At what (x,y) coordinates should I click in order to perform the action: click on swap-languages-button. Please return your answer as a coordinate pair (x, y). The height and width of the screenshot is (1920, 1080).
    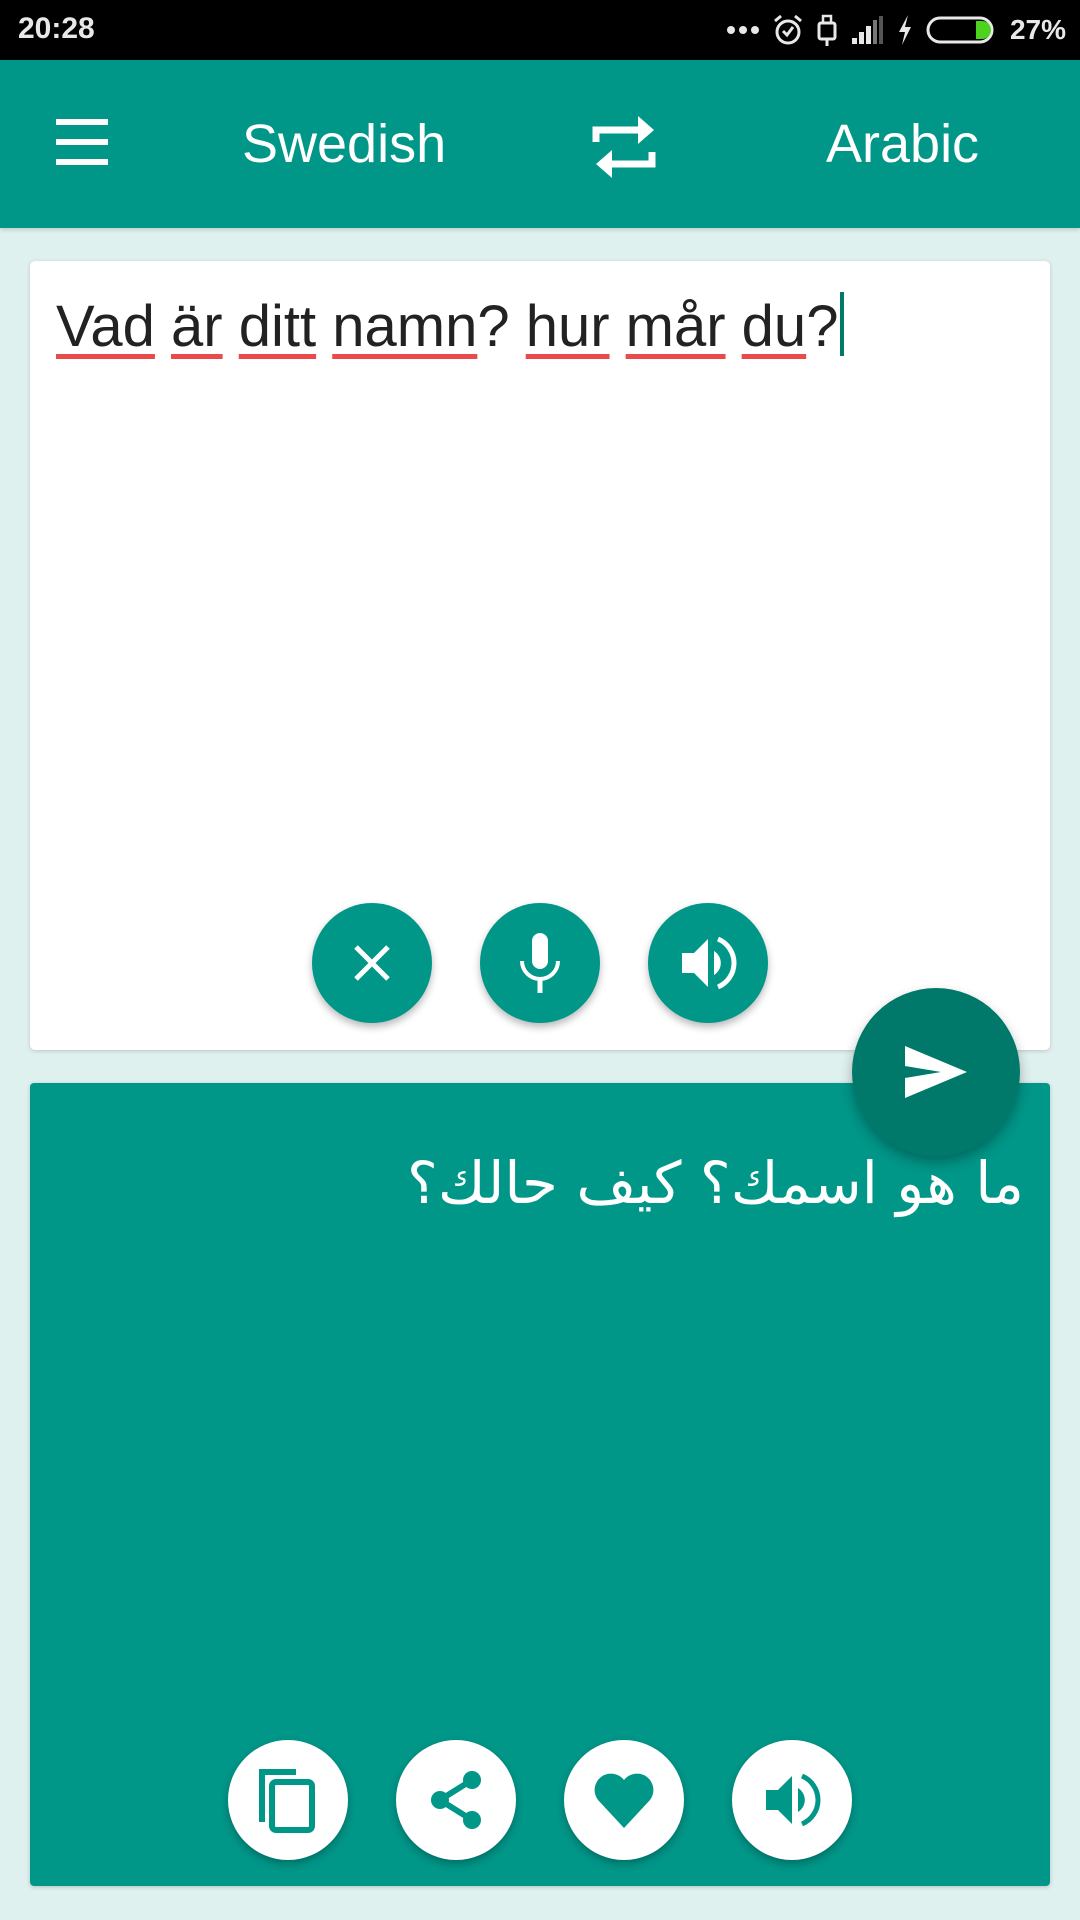
    Looking at the image, I should click on (625, 147).